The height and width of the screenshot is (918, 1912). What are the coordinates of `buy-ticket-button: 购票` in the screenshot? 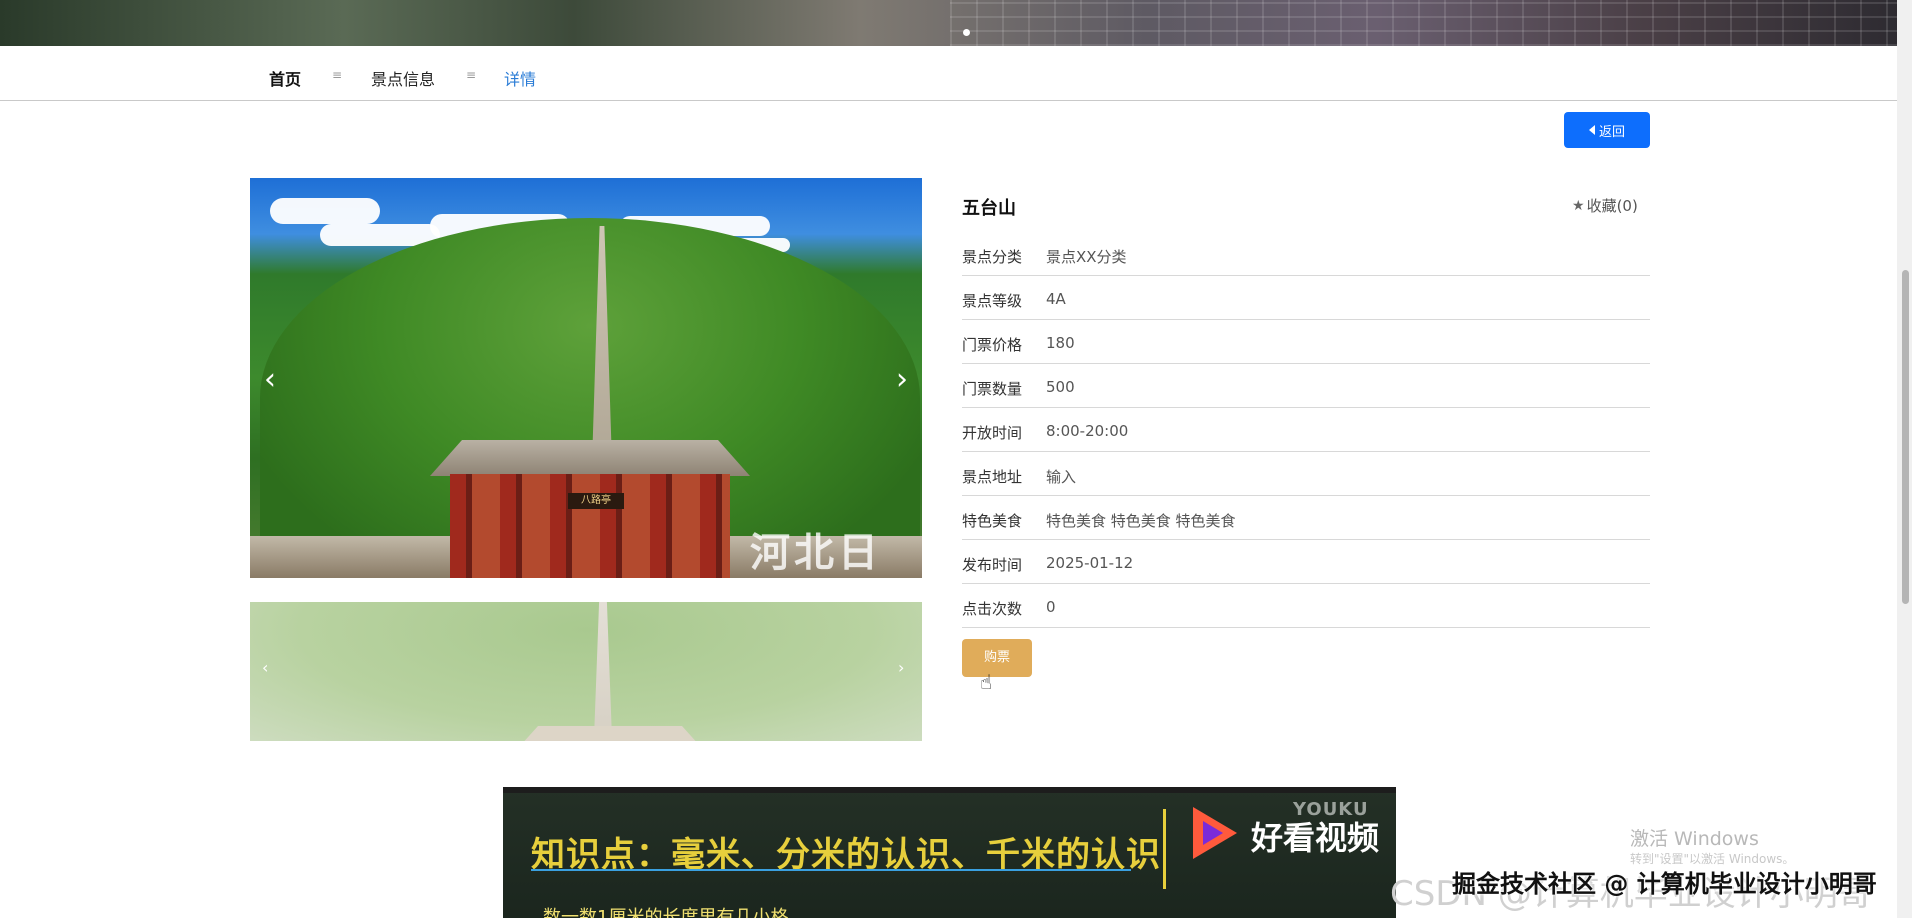 It's located at (997, 658).